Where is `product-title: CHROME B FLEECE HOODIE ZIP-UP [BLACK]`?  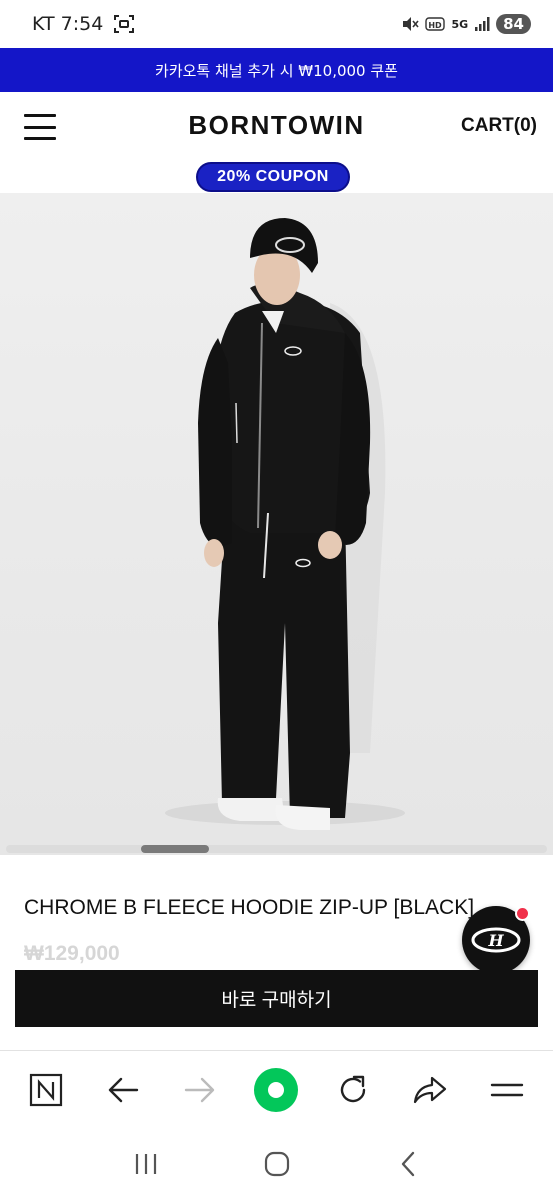
product-title: CHROME B FLEECE HOODIE ZIP-UP [BLACK] is located at coordinates (249, 907).